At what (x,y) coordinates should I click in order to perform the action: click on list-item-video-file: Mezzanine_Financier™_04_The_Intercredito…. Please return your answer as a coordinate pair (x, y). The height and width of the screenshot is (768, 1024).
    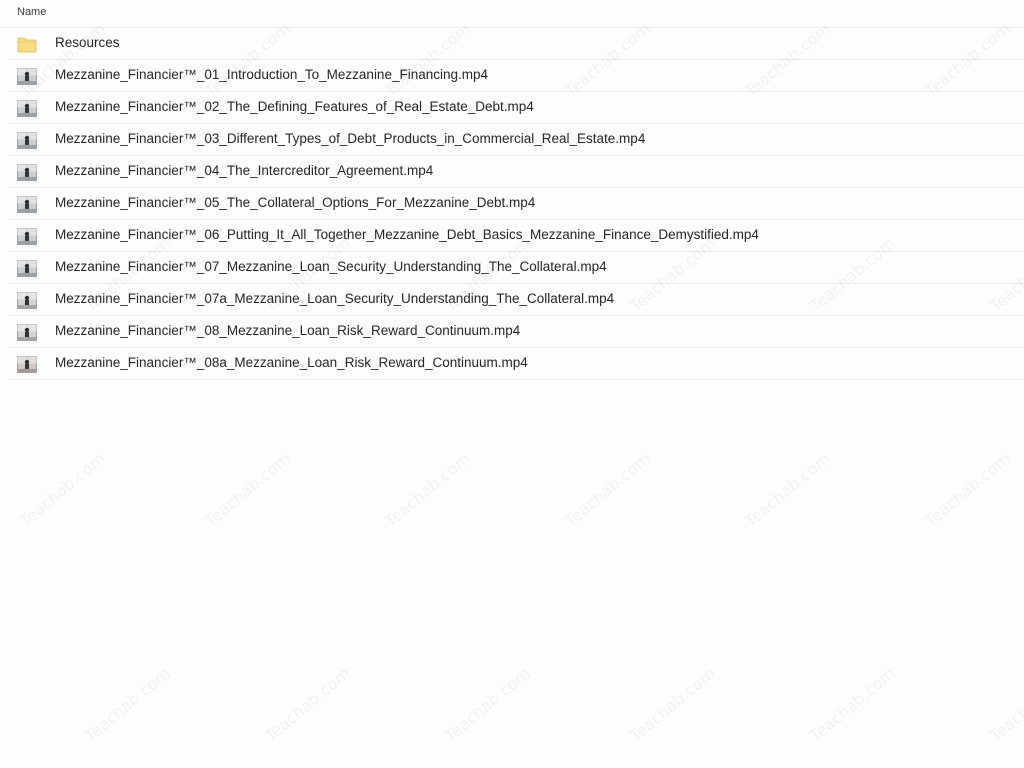
    Looking at the image, I should click on (517, 172).